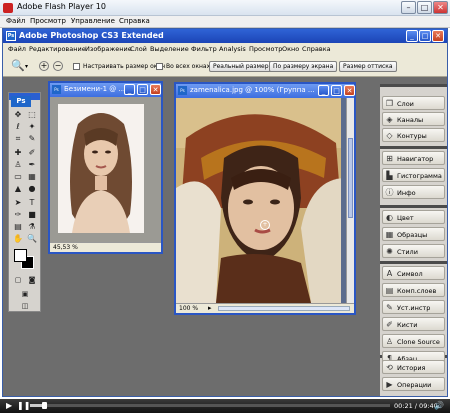 Image resolution: width=450 pixels, height=413 pixels. Describe the element at coordinates (413, 234) in the screenshot. I see `panel-button-swatches: ▦ Образцы` at that location.